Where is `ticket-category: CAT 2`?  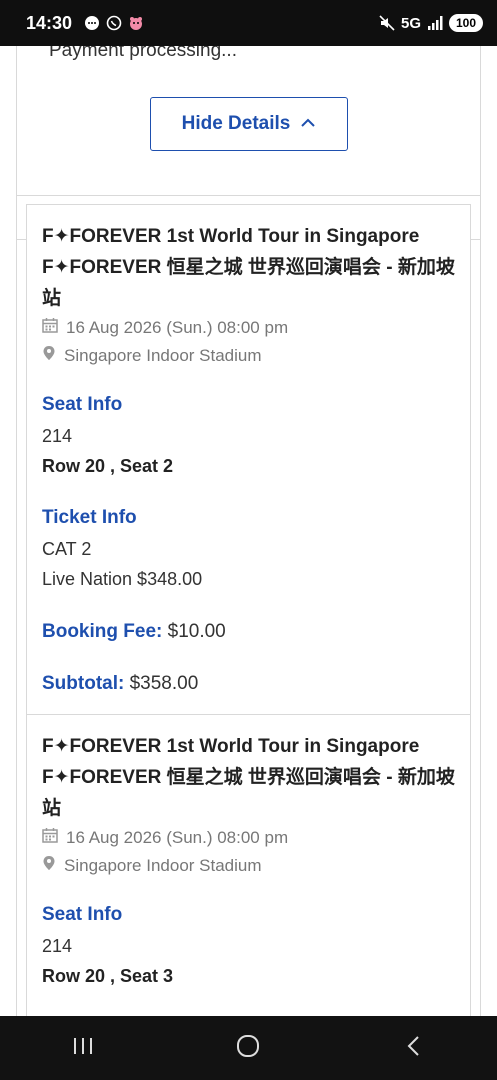 ticket-category: CAT 2 is located at coordinates (67, 549).